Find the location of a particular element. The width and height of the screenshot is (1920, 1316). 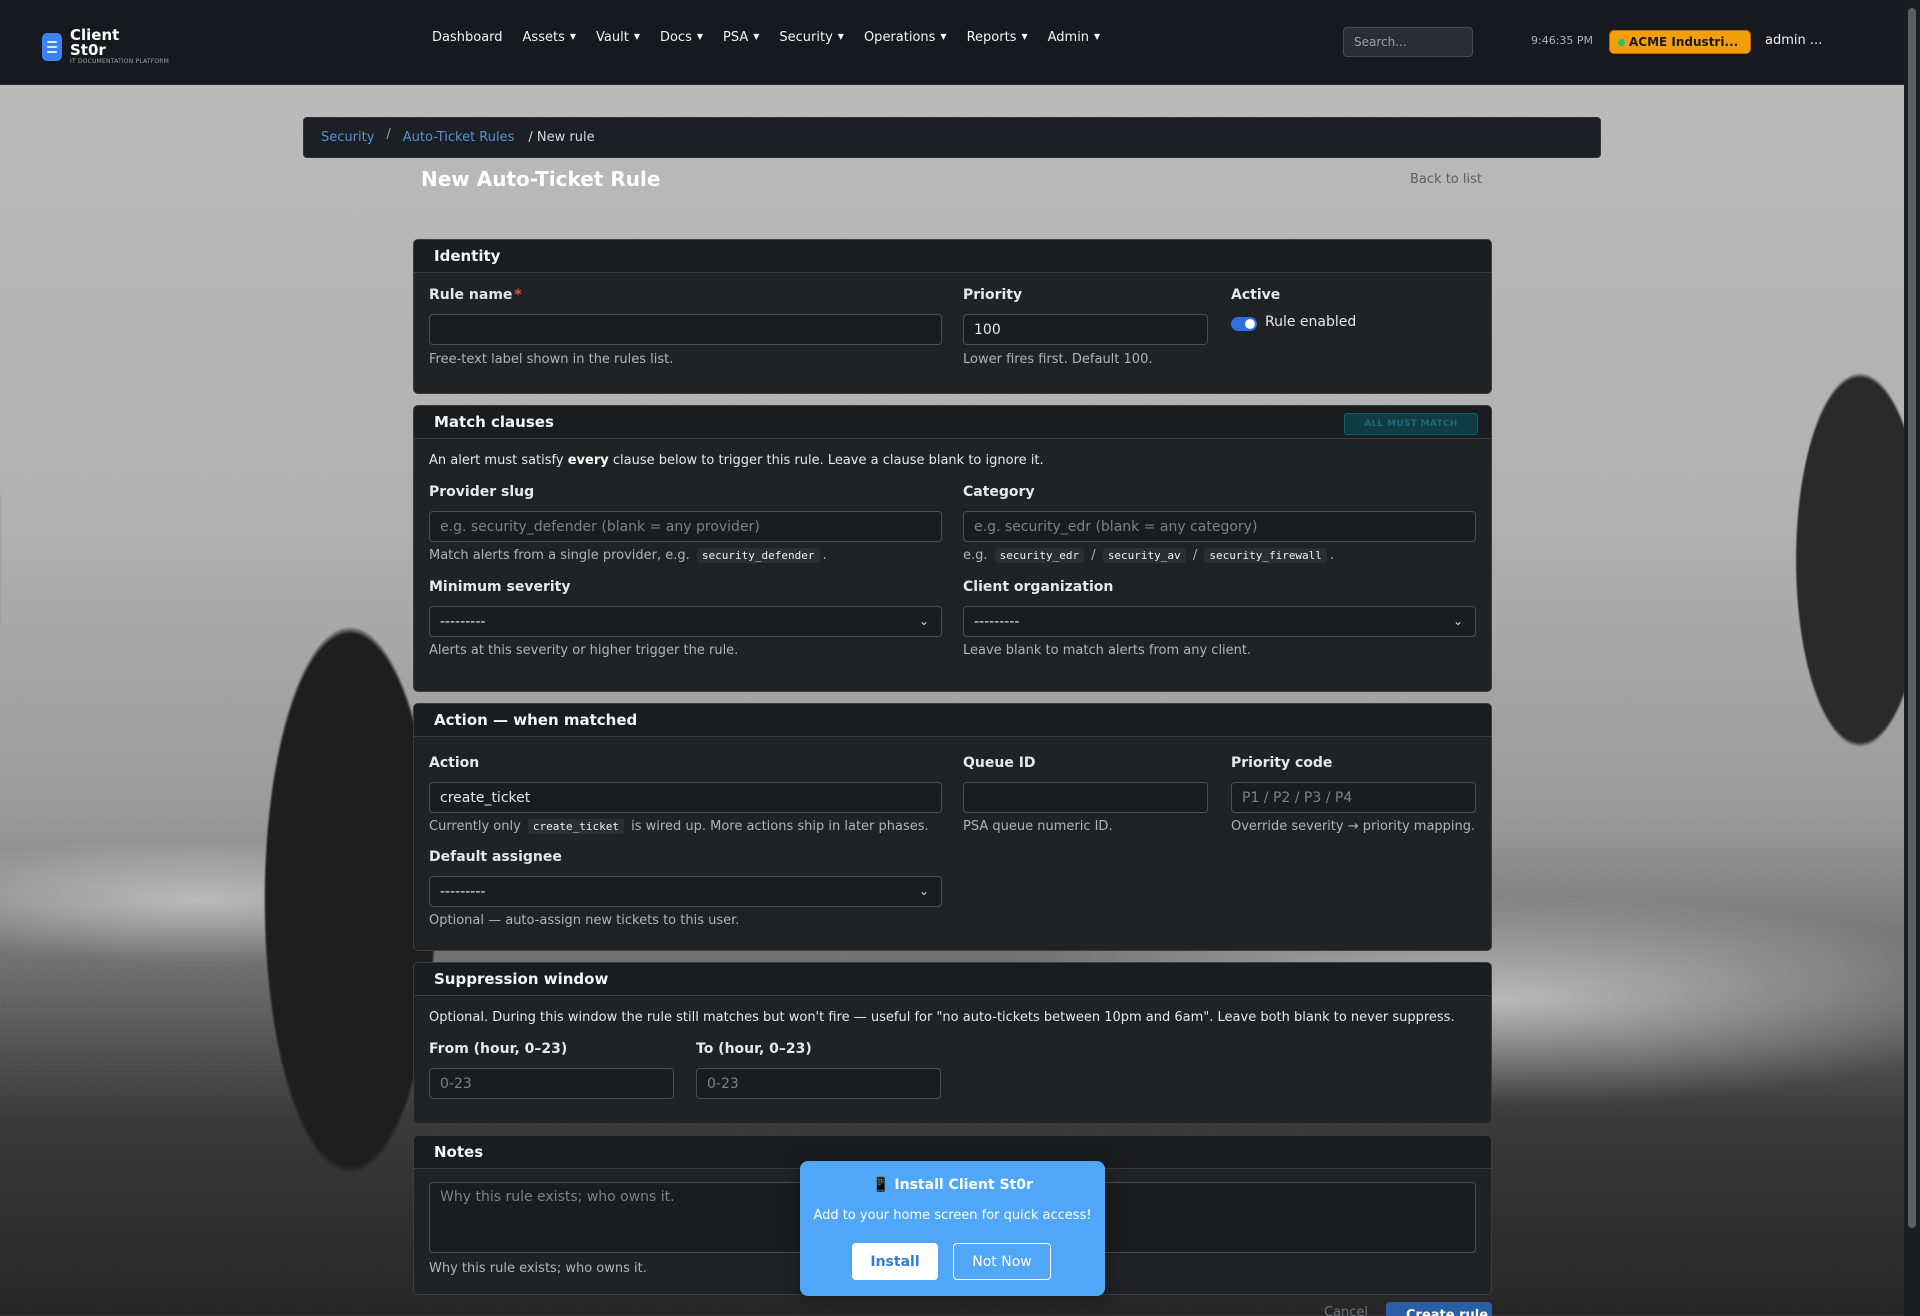

page-title: New Auto-Ticket Rule is located at coordinates (541, 179).